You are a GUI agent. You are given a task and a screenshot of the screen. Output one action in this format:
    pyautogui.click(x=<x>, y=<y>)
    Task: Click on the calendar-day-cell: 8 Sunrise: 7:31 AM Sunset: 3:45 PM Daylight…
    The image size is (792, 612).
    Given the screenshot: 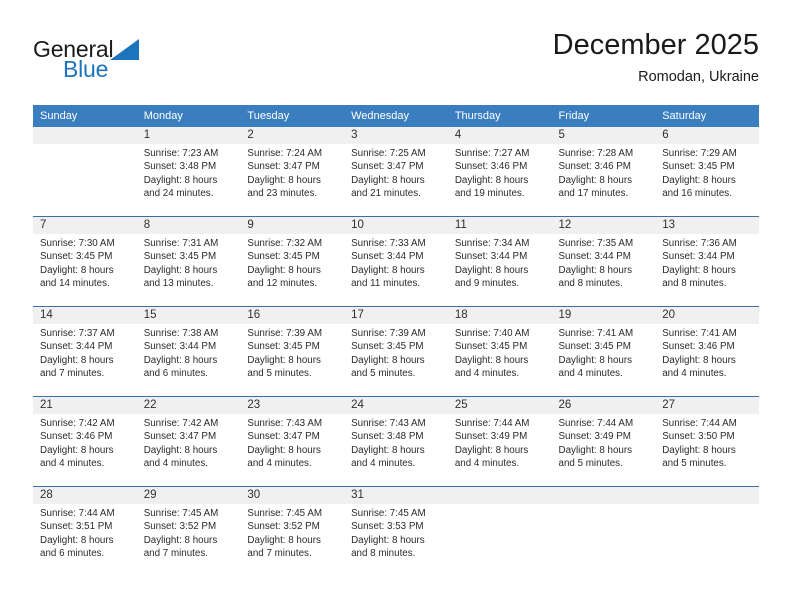 What is the action you would take?
    pyautogui.click(x=188, y=261)
    